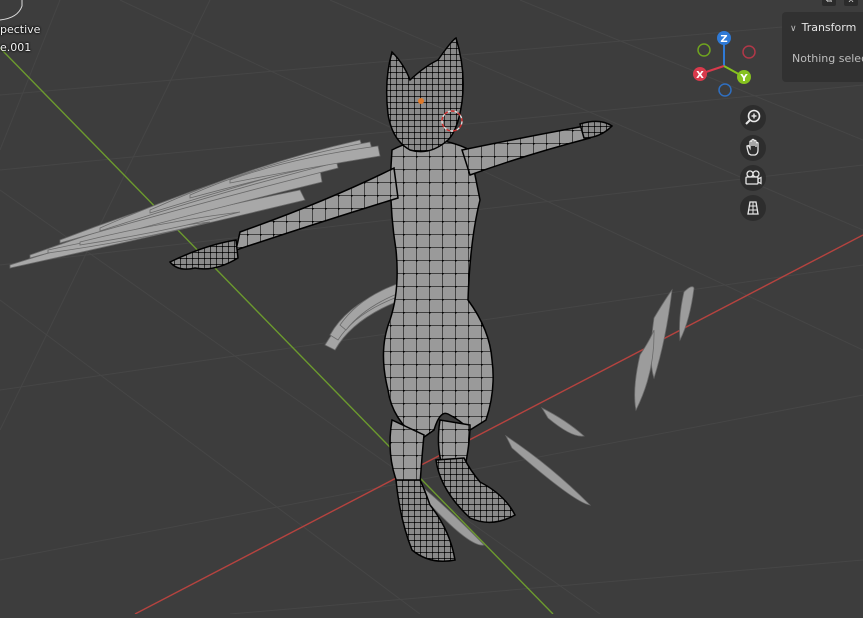  I want to click on z-label: Z, so click(723, 39).